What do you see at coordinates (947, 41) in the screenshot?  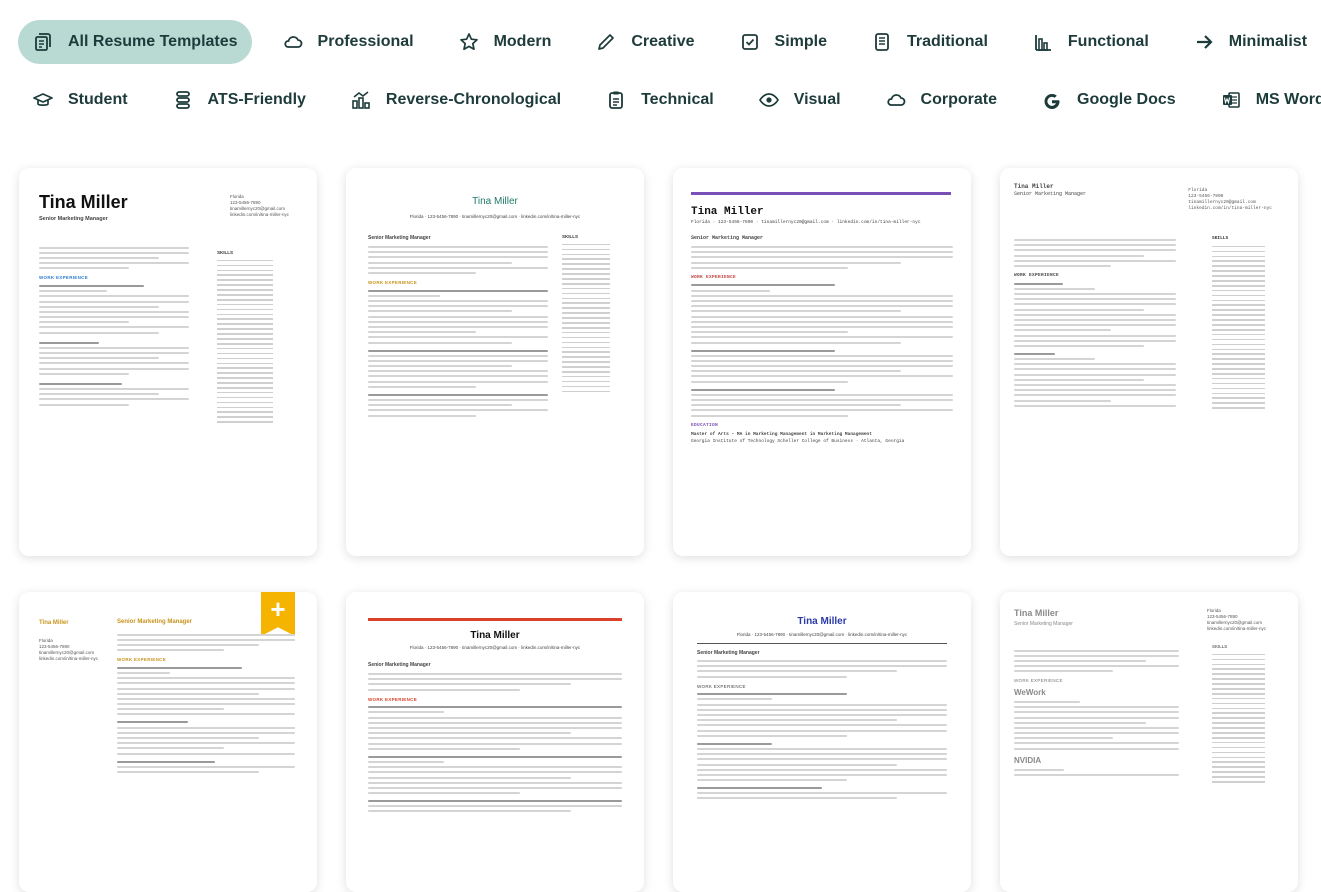 I see `chip-label: Traditional` at bounding box center [947, 41].